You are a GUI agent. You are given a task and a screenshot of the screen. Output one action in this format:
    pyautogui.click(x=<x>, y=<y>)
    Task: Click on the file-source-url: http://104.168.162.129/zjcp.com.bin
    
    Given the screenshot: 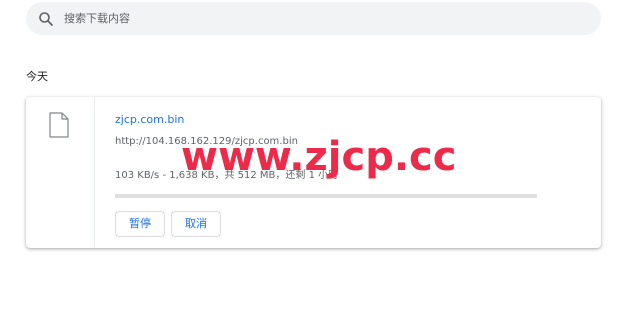 What is the action you would take?
    pyautogui.click(x=206, y=141)
    